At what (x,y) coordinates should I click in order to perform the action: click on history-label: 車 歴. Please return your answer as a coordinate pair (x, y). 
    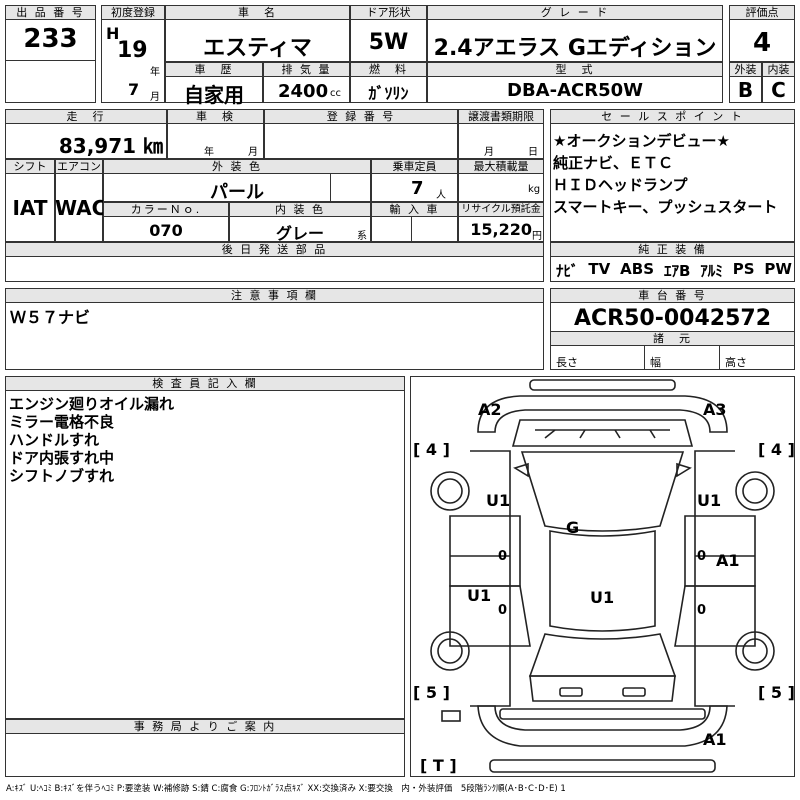
    Looking at the image, I should click on (214, 69).